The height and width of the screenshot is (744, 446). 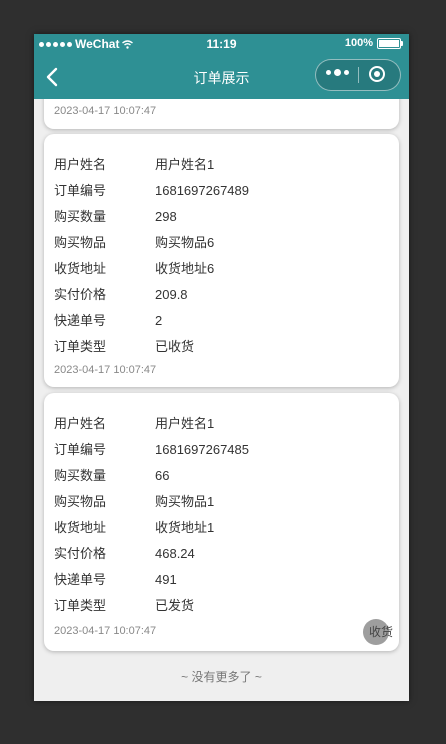 I want to click on field-value: 468.24, so click(x=175, y=553).